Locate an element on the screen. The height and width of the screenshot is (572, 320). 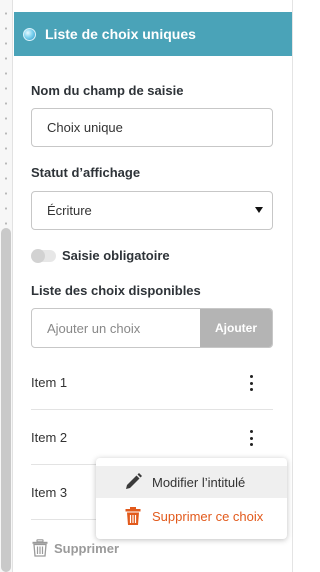
choice-item-label: Item 3 is located at coordinates (49, 492).